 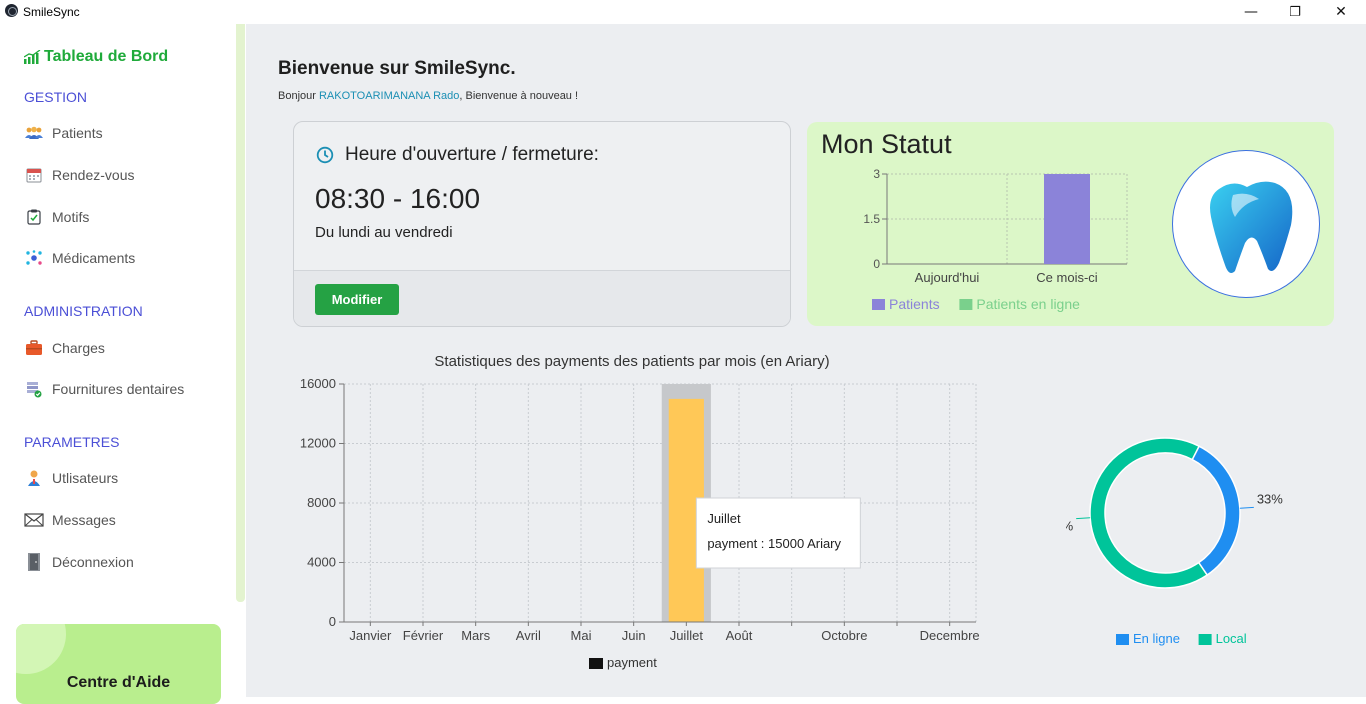 I want to click on sidebar-item-patients: Patients, so click(x=63, y=133).